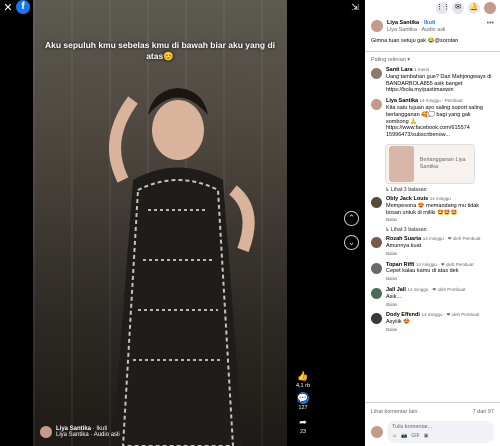 The image size is (500, 446). I want to click on share-action: ➦ 23, so click(303, 425).